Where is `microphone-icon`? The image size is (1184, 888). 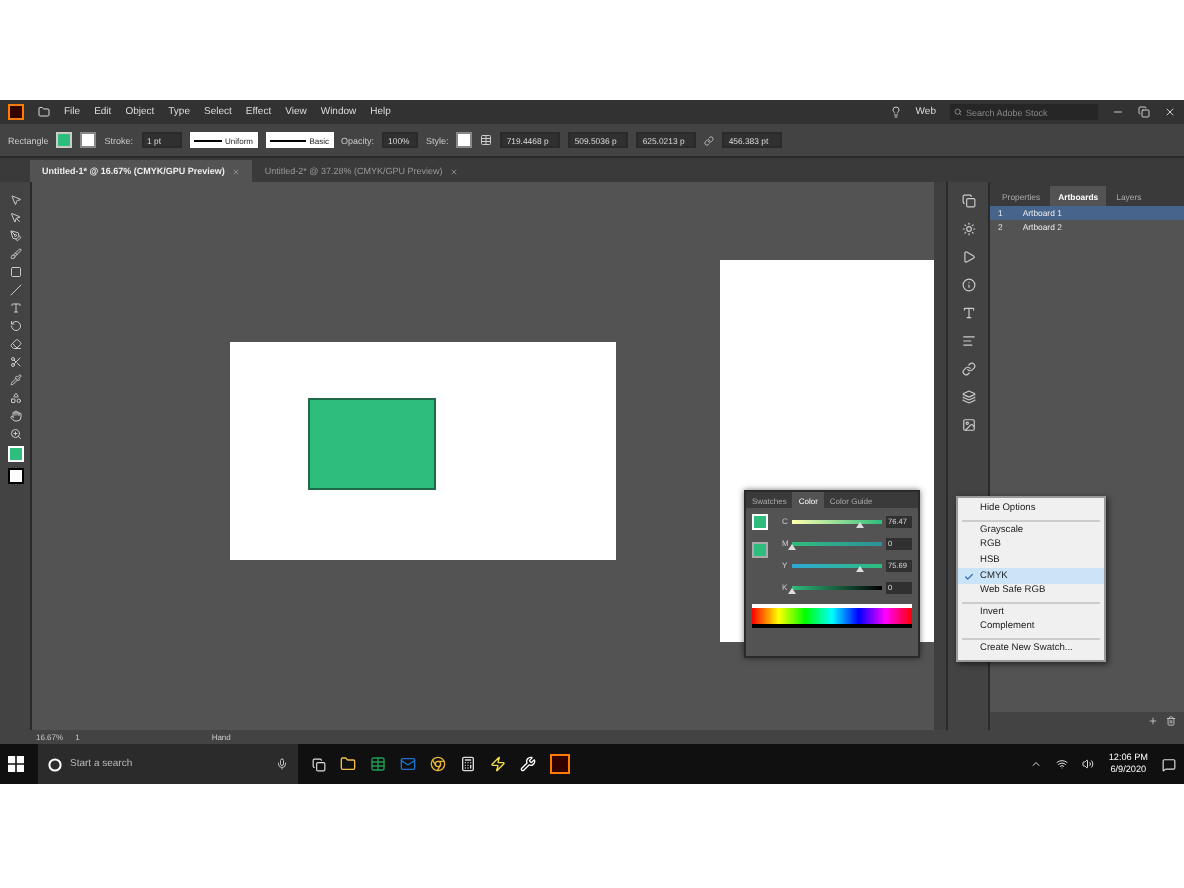
microphone-icon is located at coordinates (282, 764).